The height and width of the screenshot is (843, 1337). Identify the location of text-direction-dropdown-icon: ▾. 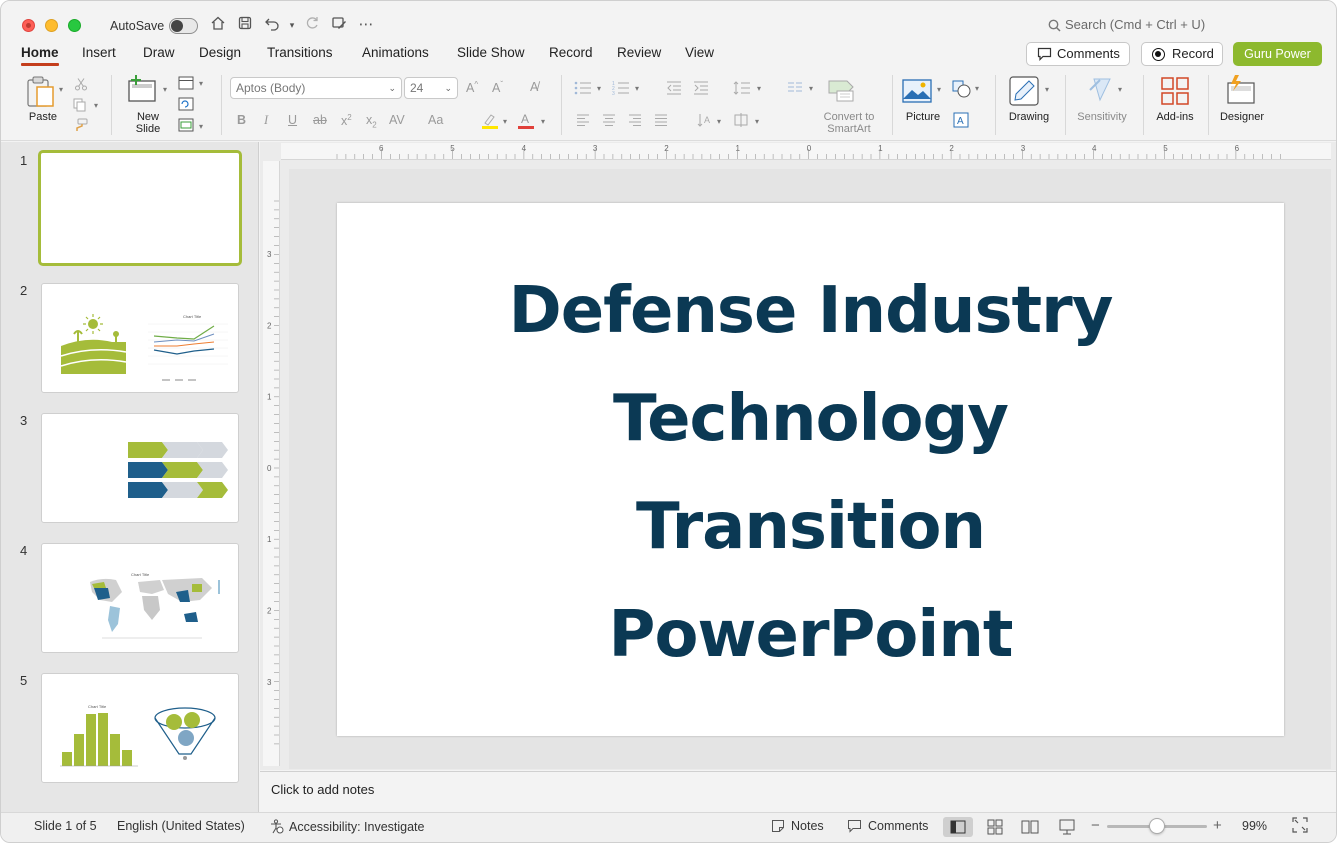
(719, 121).